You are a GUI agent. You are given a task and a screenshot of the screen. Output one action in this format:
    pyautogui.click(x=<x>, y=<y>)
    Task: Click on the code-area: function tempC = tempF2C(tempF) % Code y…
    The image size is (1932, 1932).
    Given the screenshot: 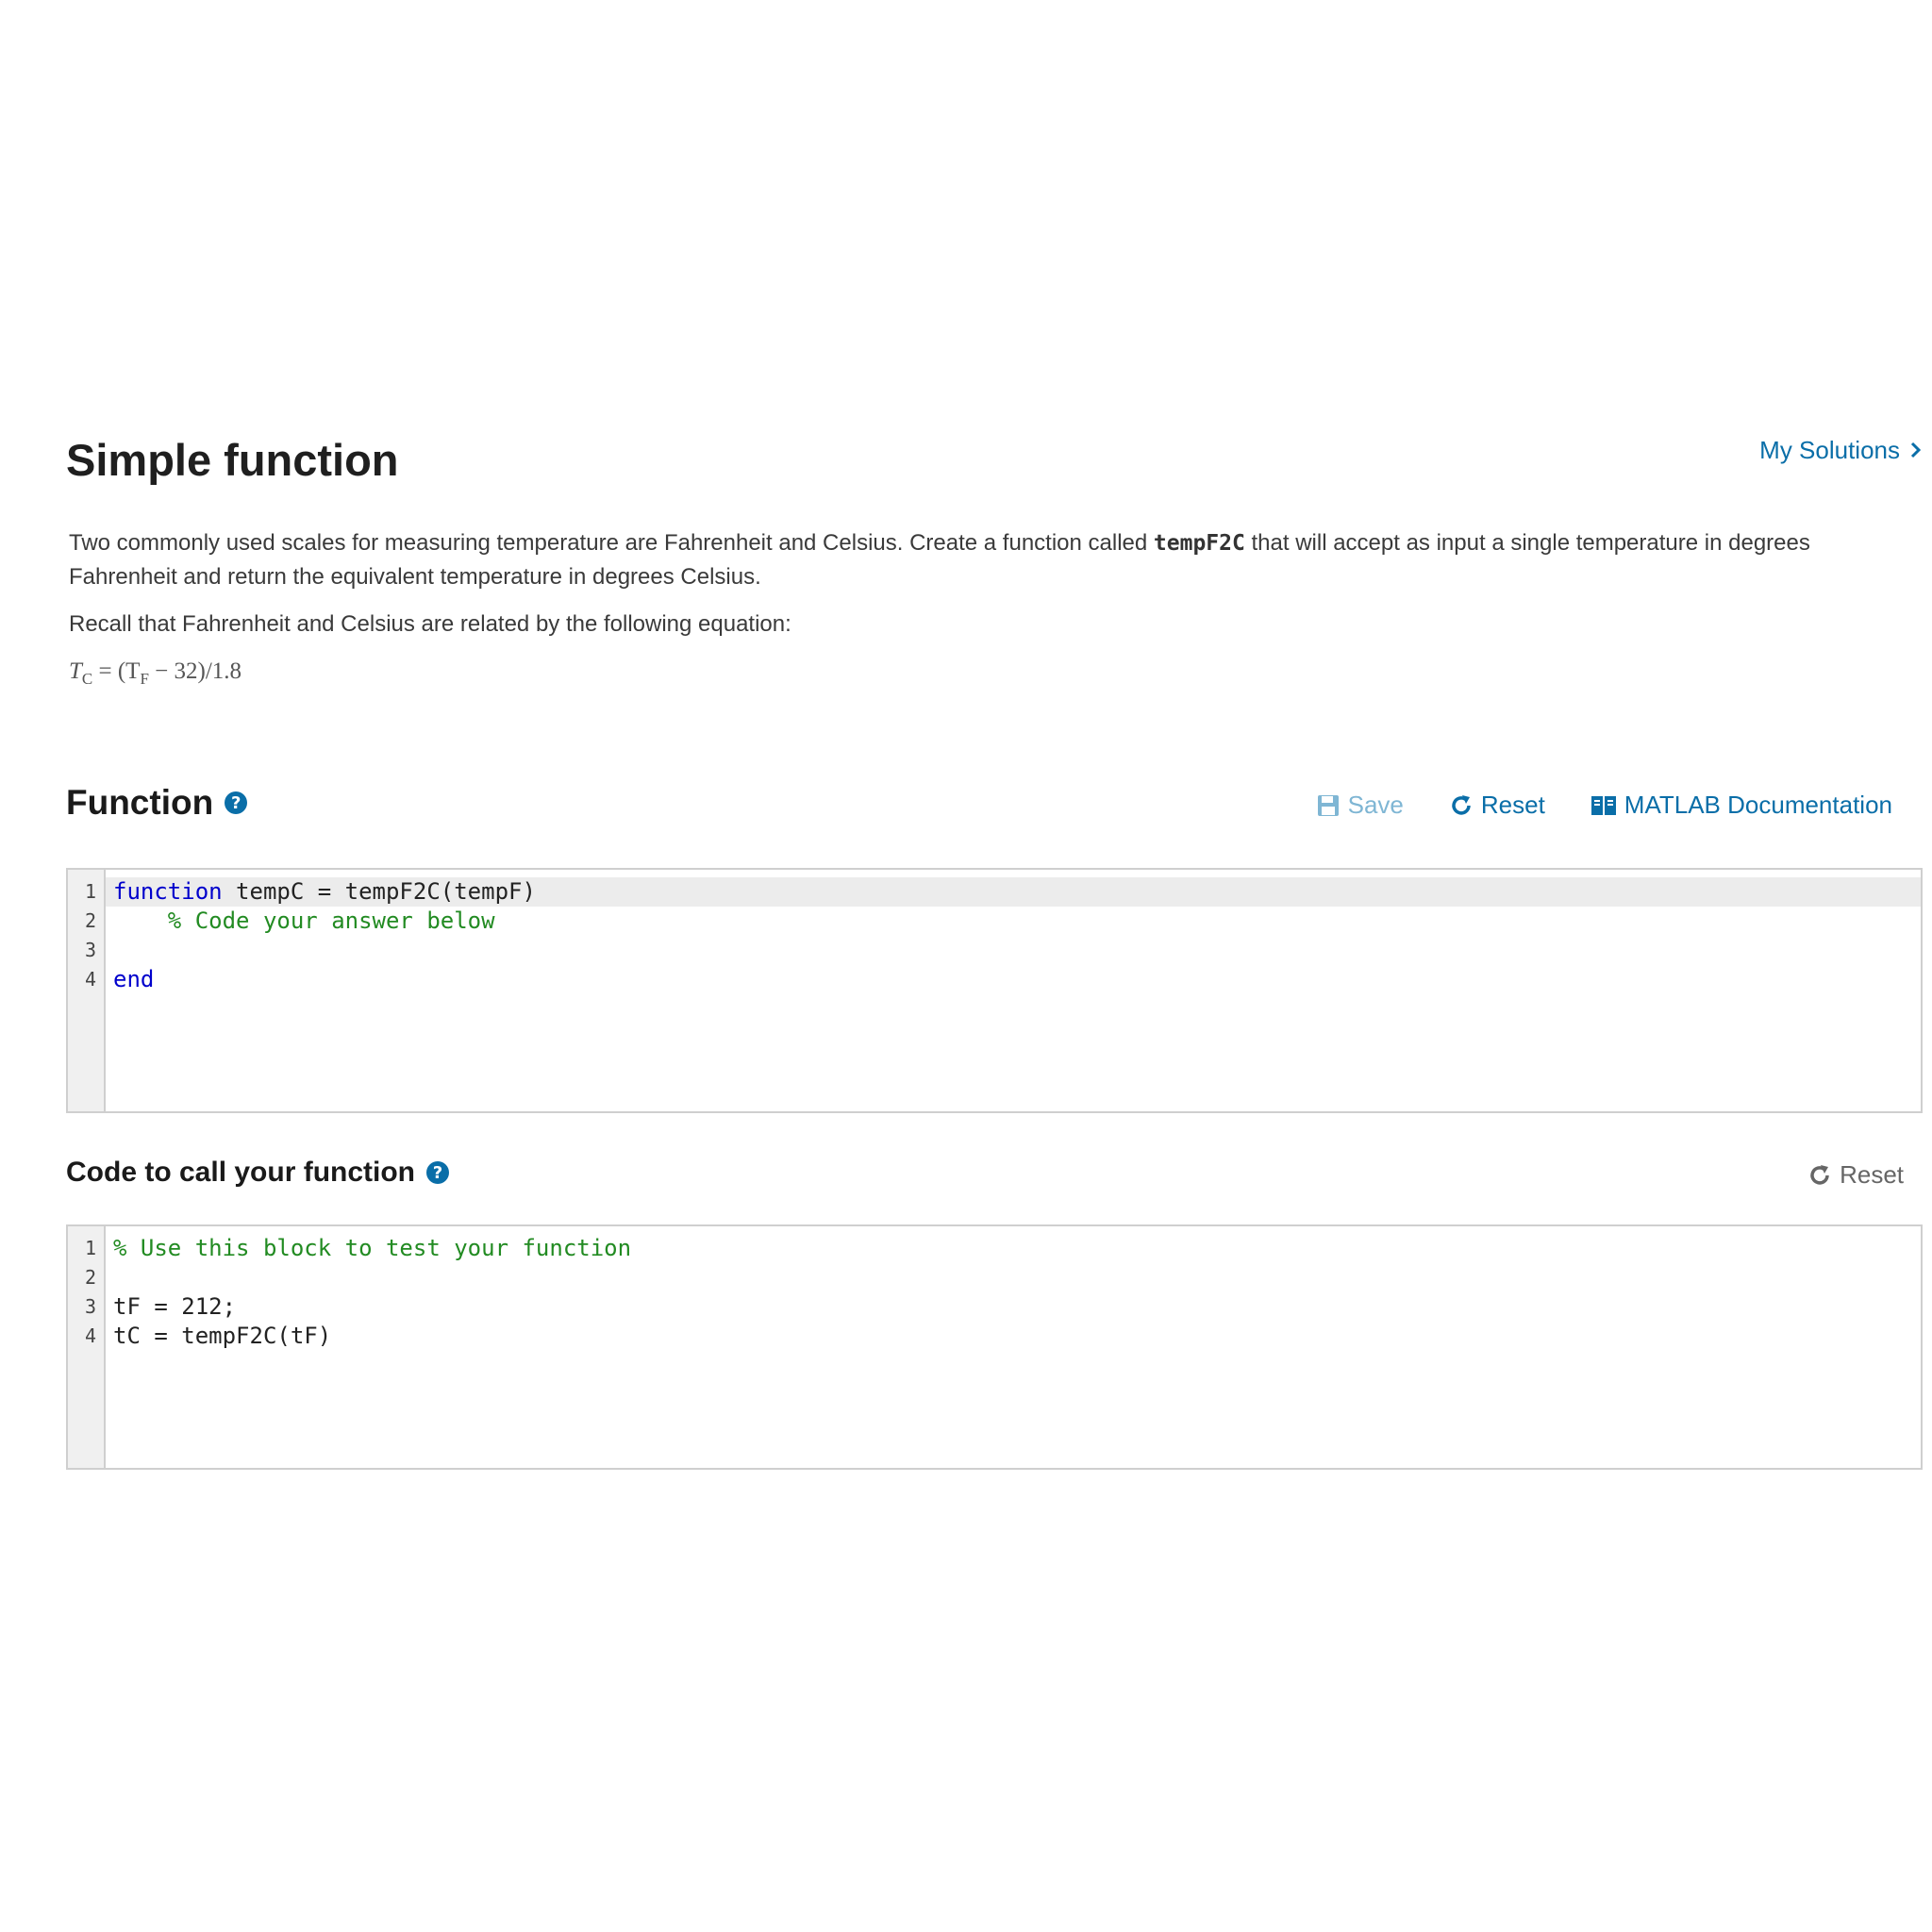 What is the action you would take?
    pyautogui.click(x=1013, y=991)
    